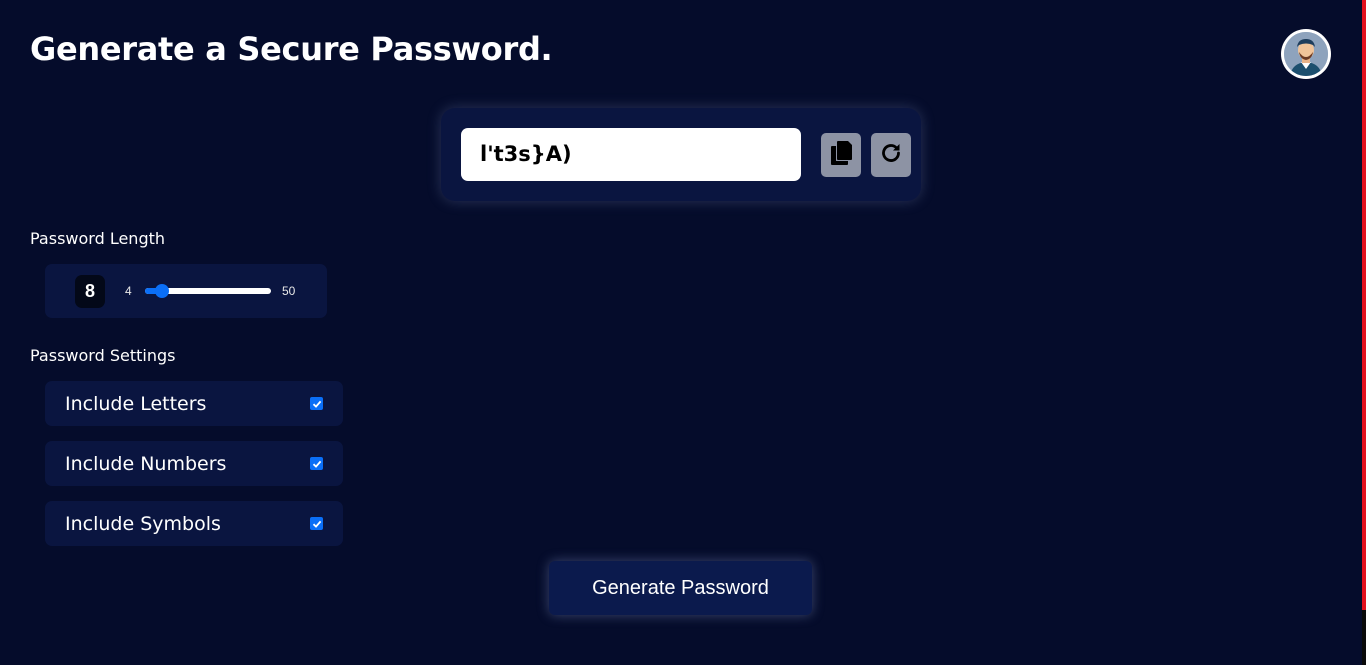  Describe the element at coordinates (136, 404) in the screenshot. I see `setting-label: Include Letters` at that location.